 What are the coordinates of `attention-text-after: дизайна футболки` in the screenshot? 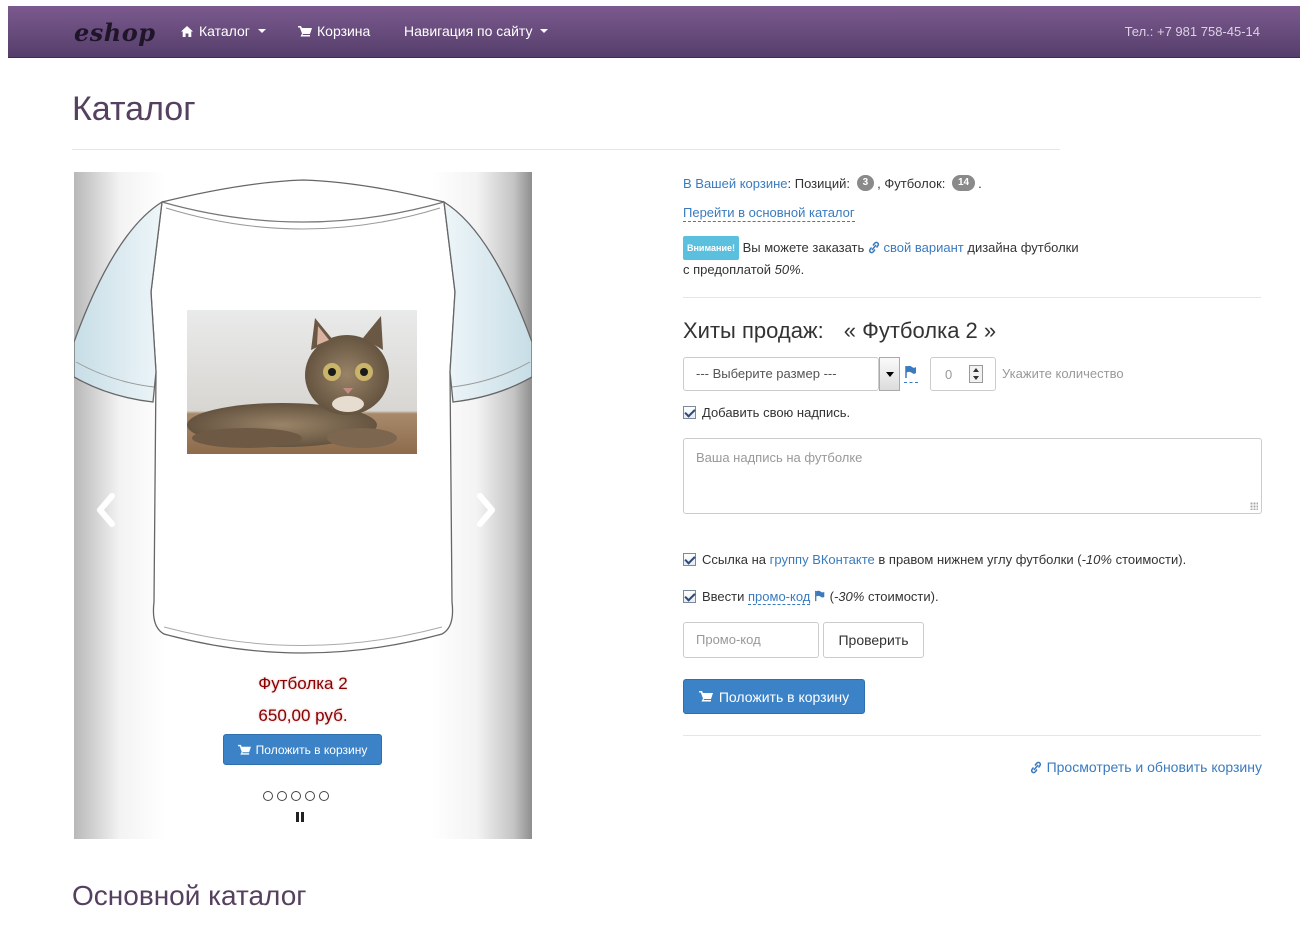 It's located at (1023, 247).